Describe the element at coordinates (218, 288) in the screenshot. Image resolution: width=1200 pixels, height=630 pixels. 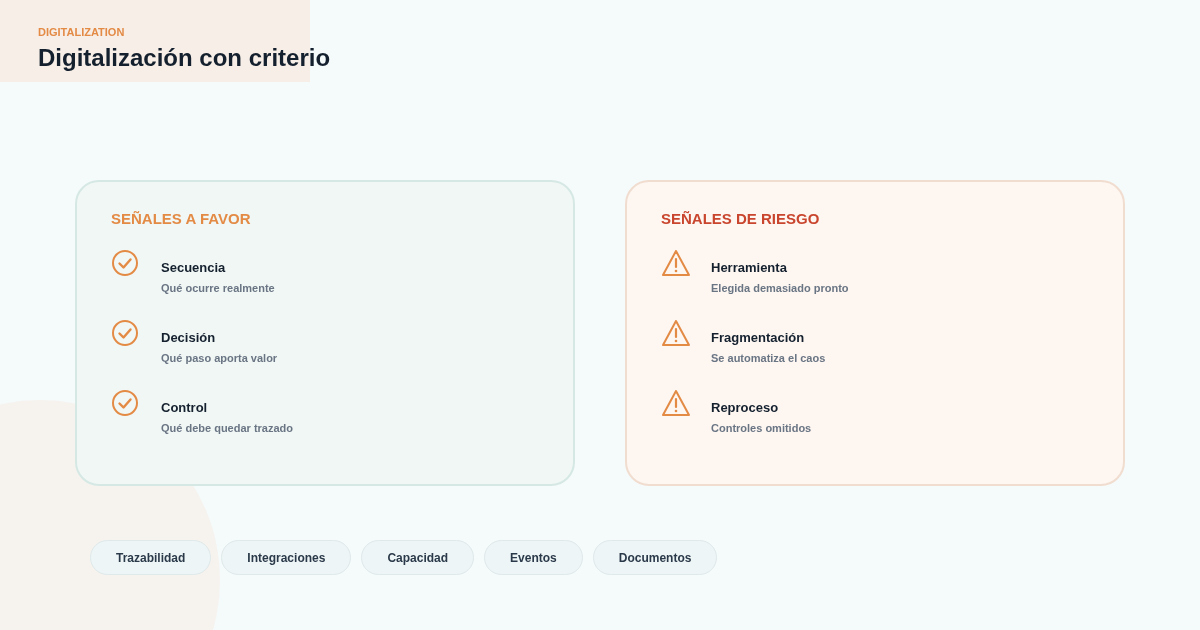
I see `item-subtitle: Qué ocurre realmente` at that location.